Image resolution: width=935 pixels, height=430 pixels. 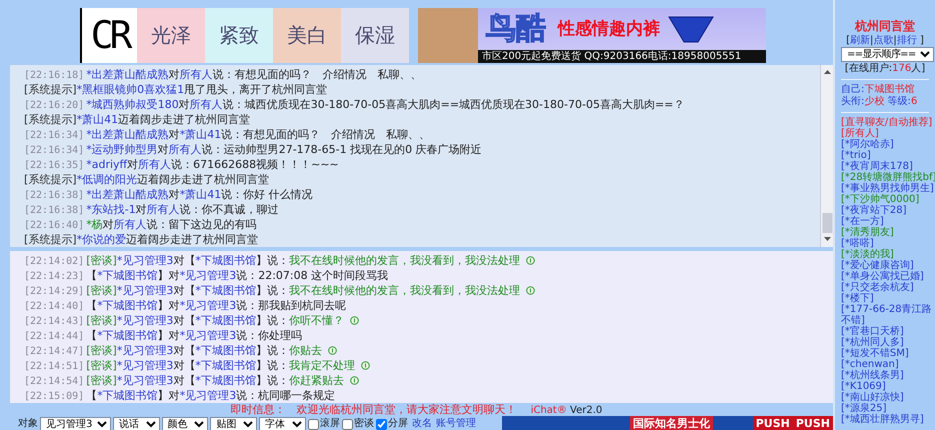 What do you see at coordinates (54, 381) in the screenshot?
I see `timestamp: [22:14:54]` at bounding box center [54, 381].